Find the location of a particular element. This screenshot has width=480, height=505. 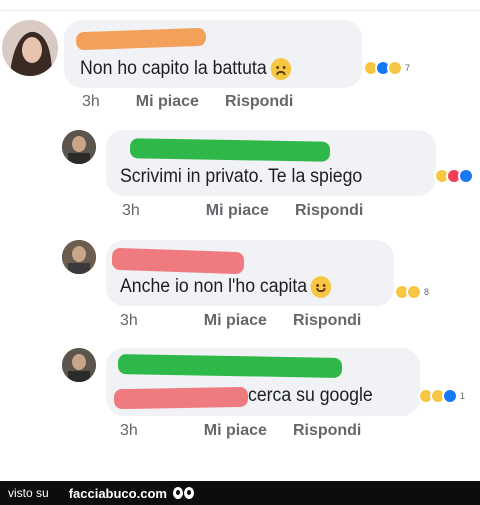

sad-face-icon is located at coordinates (280, 69).